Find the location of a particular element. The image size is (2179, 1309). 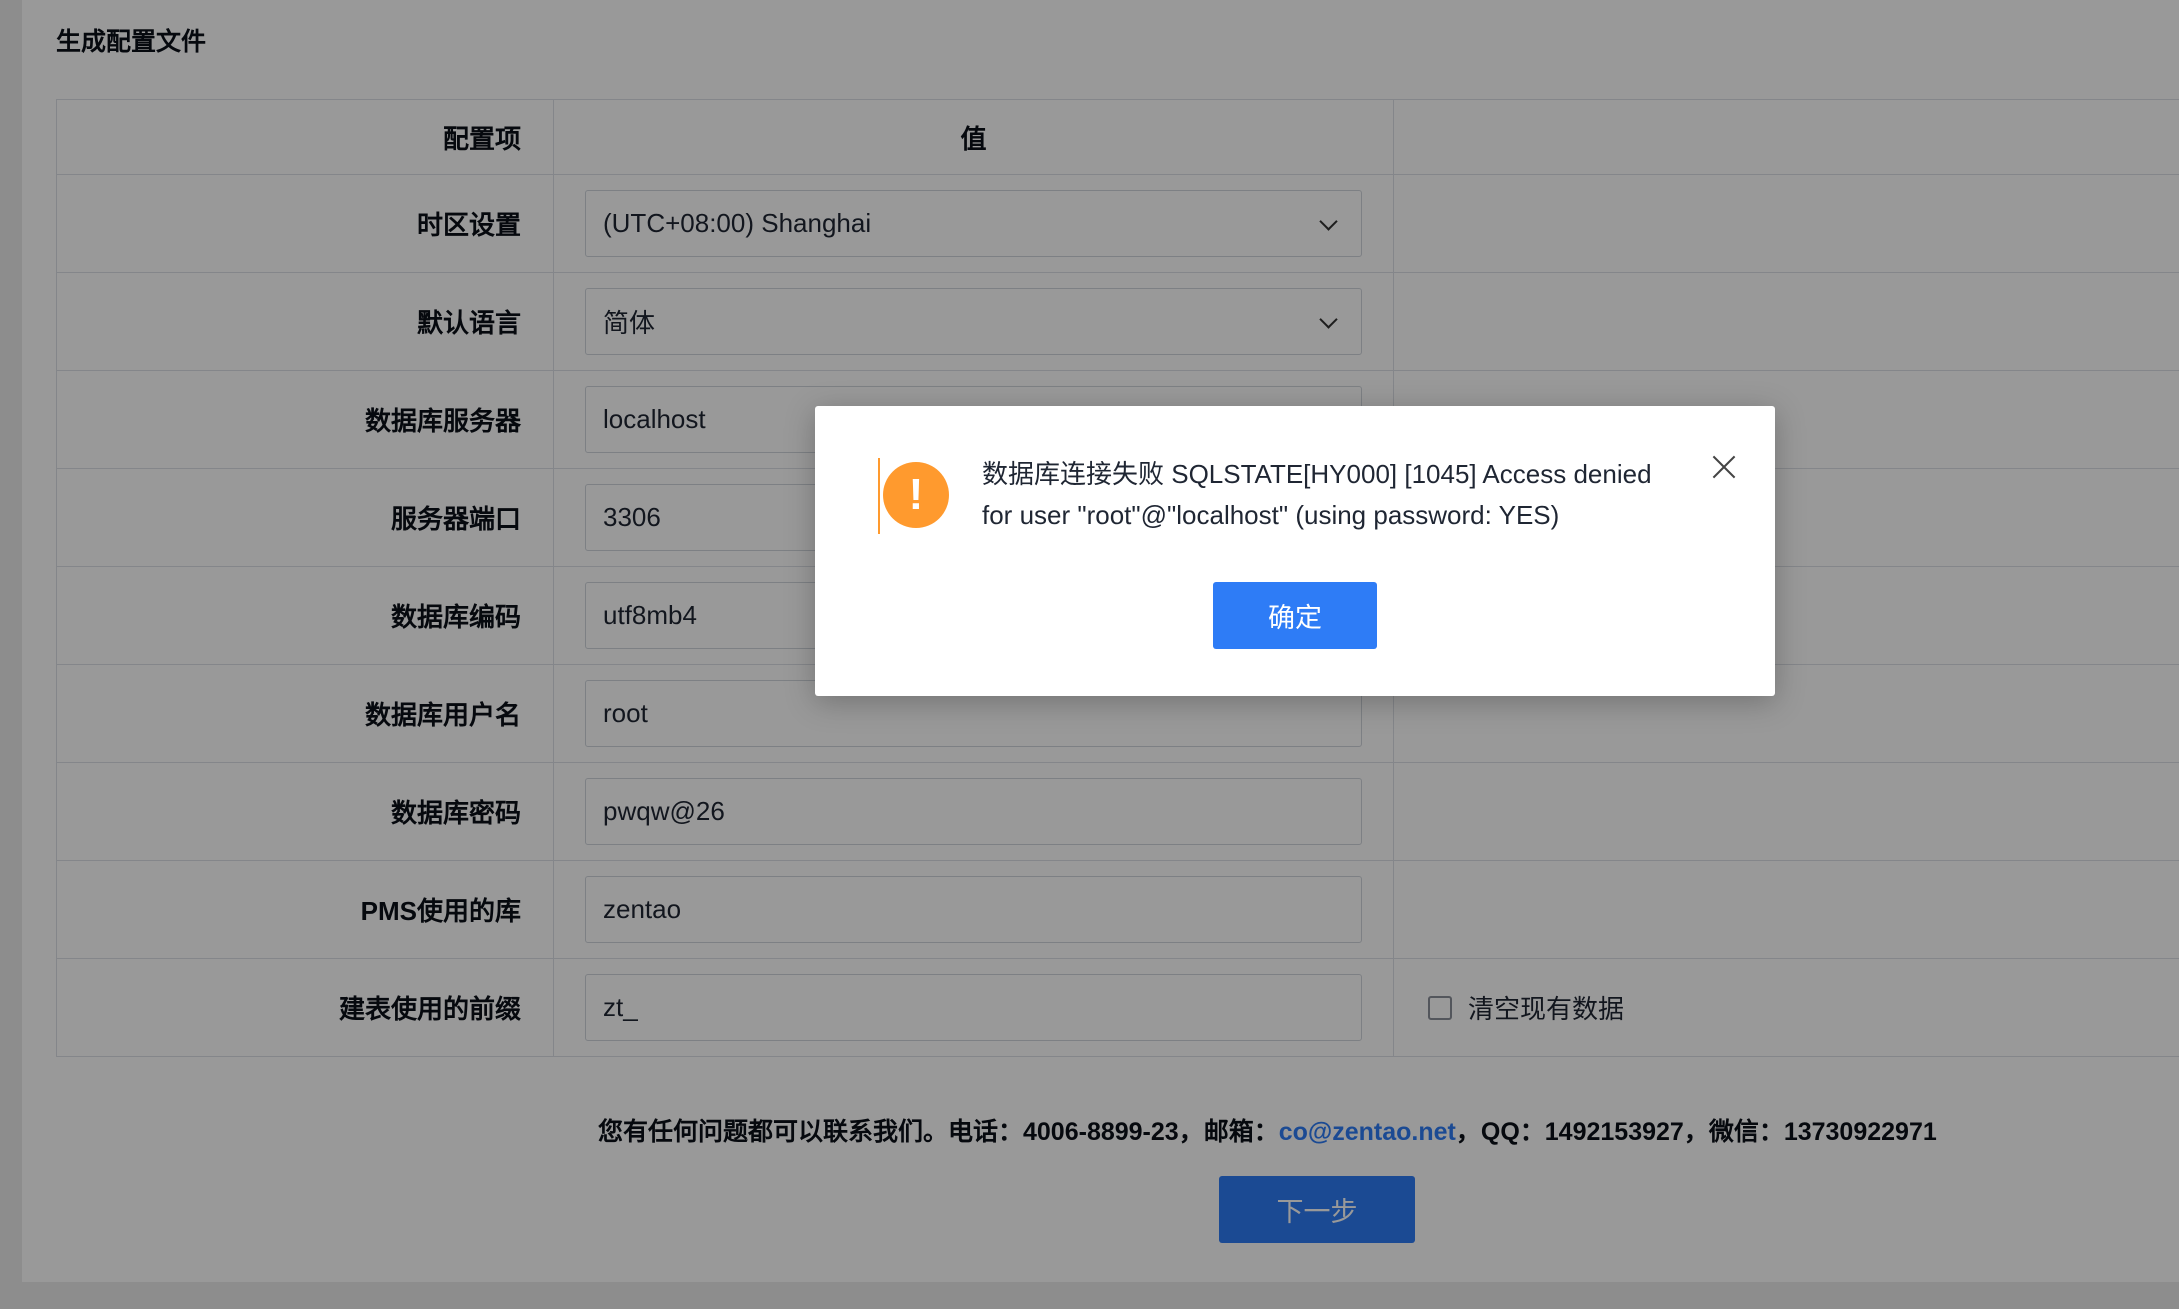

warning-accent-bar is located at coordinates (879, 496).